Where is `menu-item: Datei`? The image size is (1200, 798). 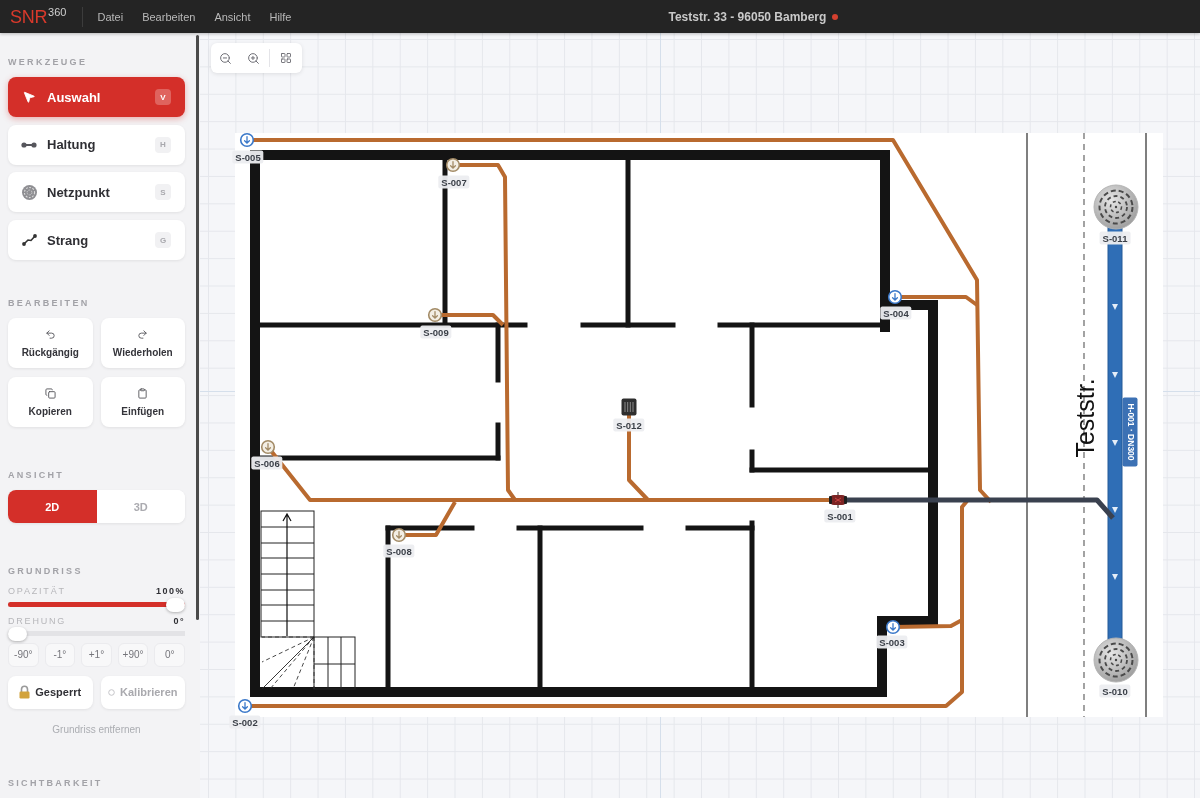
menu-item: Datei is located at coordinates (110, 16).